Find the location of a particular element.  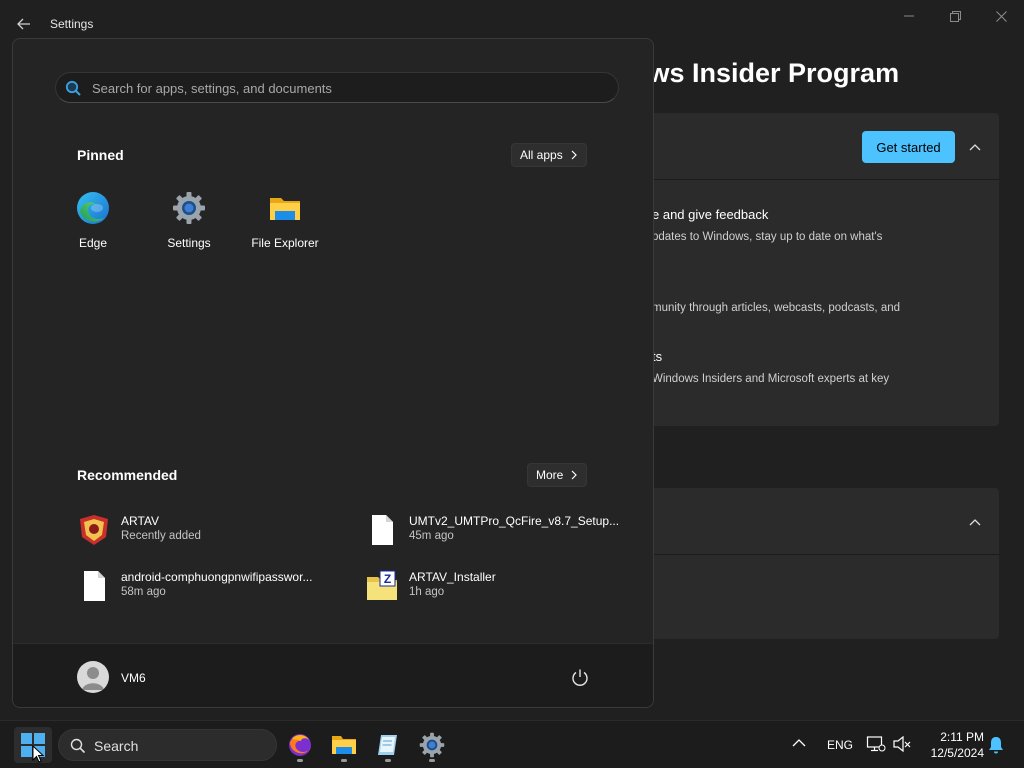

clock-time: 2:11 PM is located at coordinates (962, 737).